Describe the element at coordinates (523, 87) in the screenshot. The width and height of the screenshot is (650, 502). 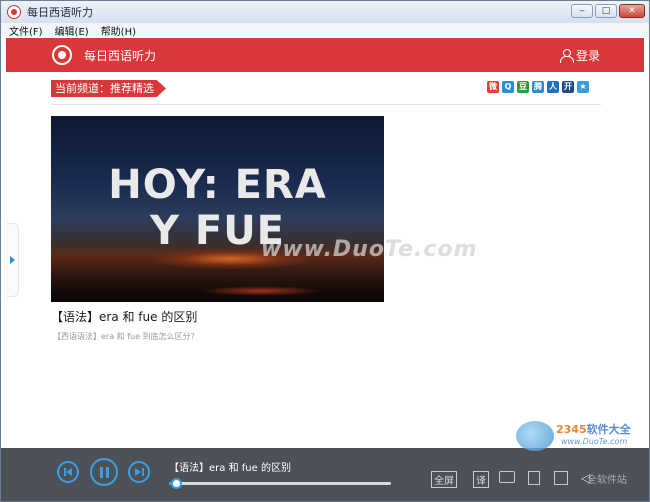
I see `douban-icon: 豆` at that location.